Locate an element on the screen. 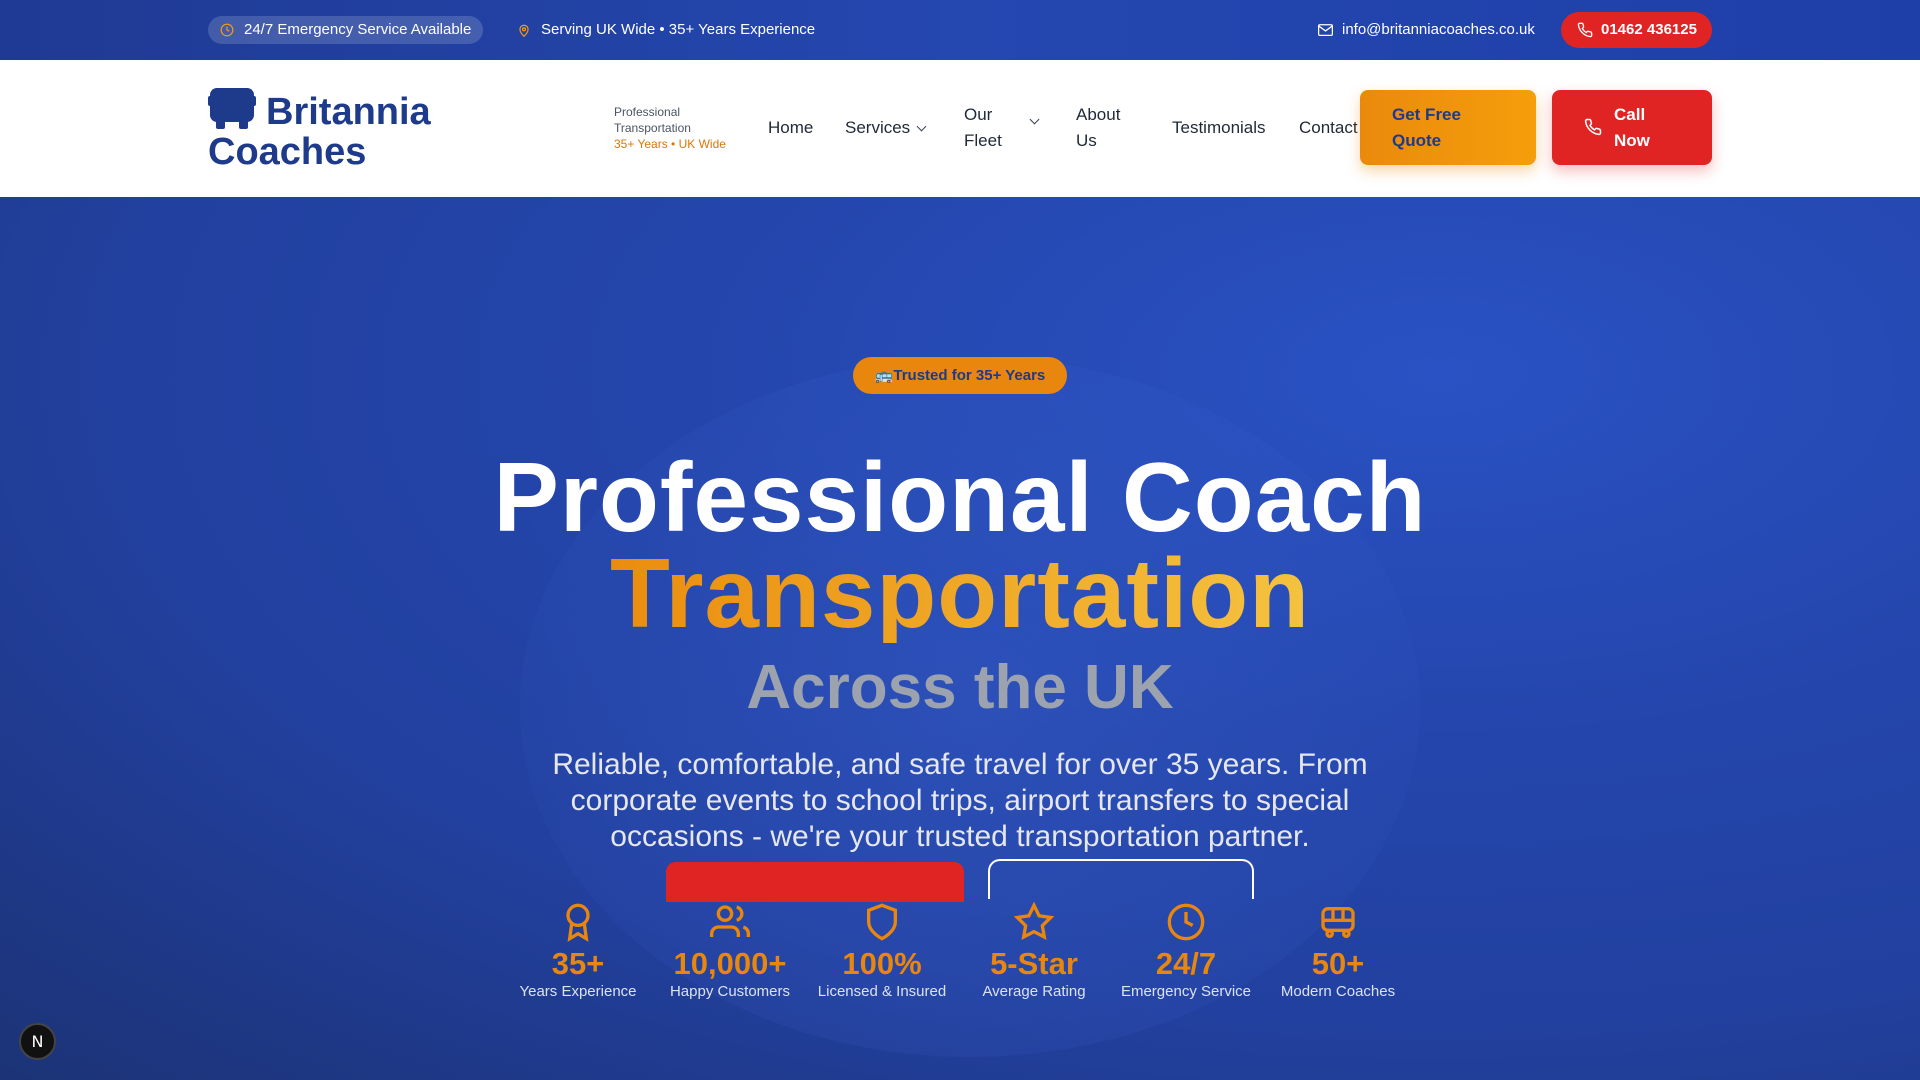 This screenshot has height=1080, width=1920. logo-line-2: Coaches is located at coordinates (287, 152).